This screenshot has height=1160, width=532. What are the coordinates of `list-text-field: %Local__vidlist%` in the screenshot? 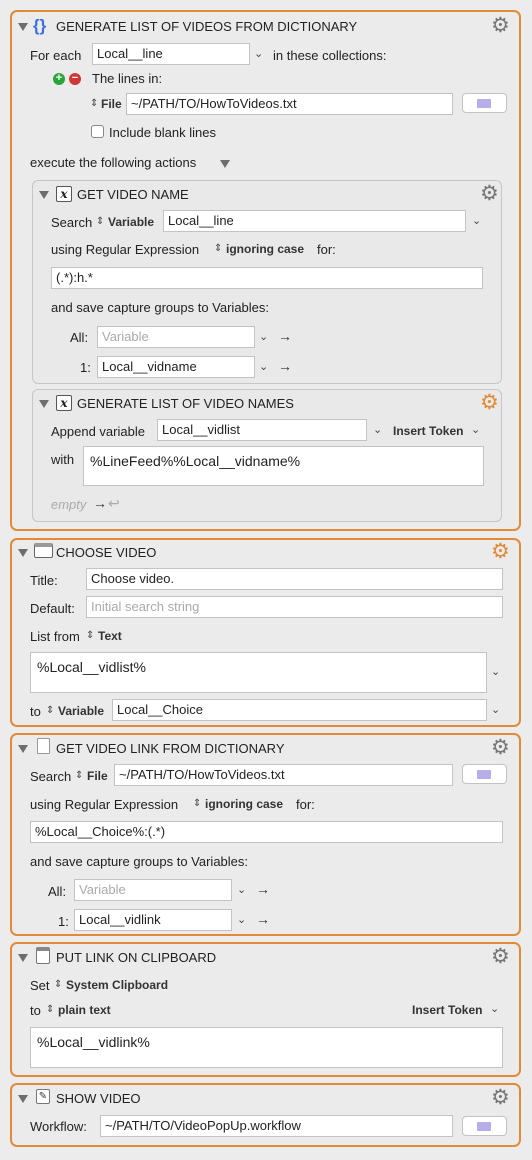 It's located at (258, 672).